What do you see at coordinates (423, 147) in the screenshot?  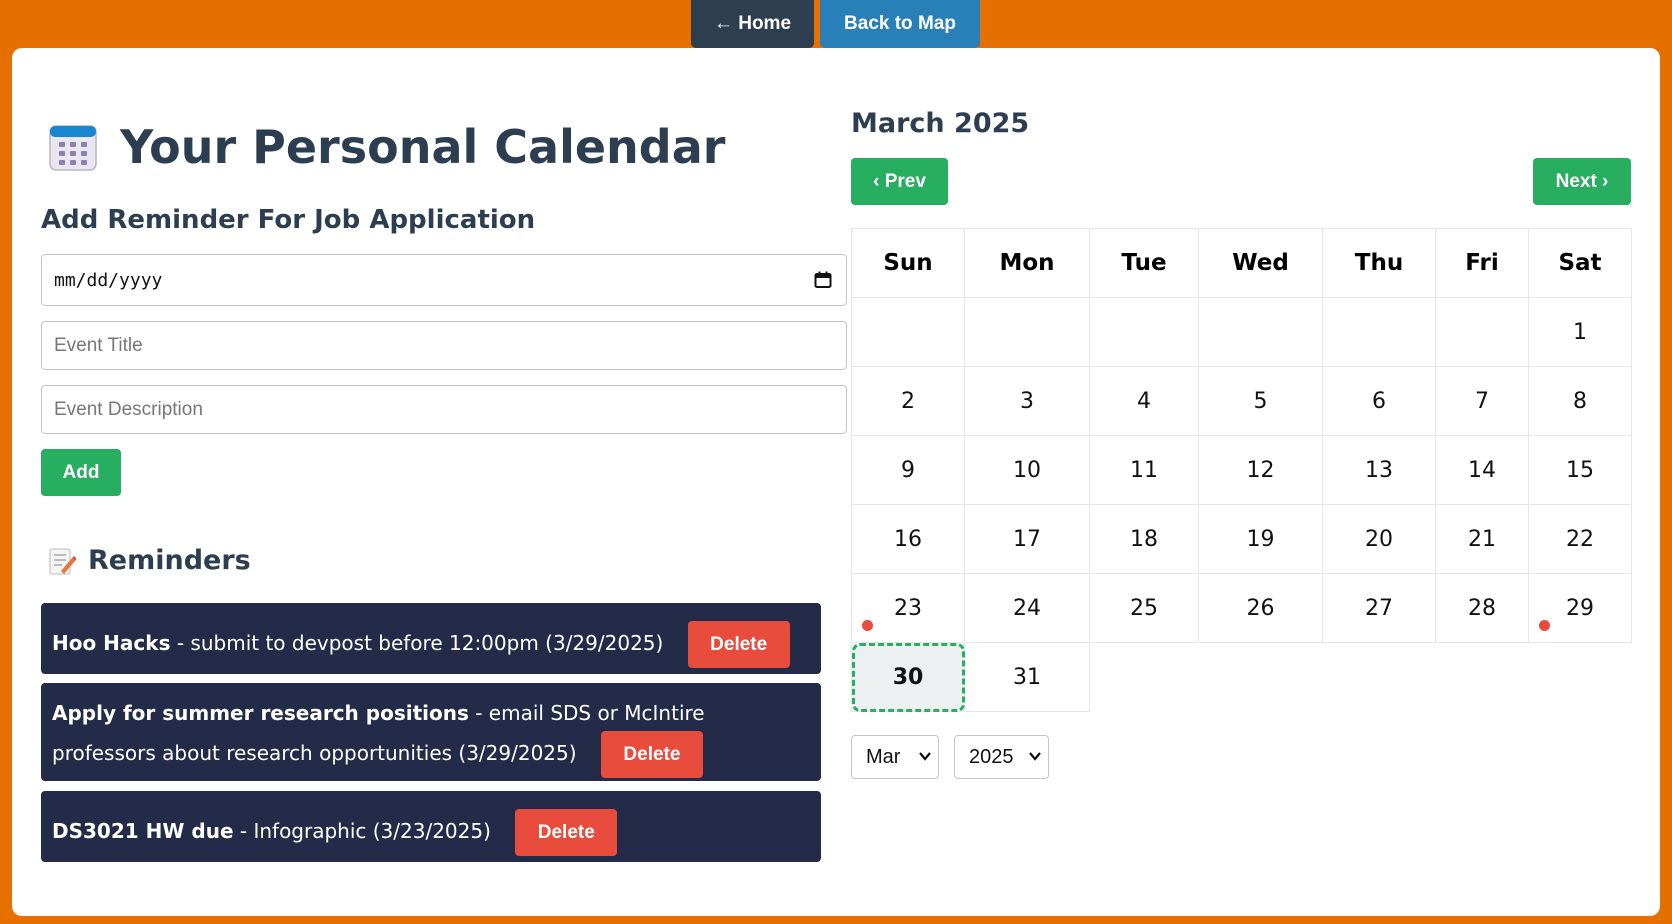 I see `page-title: Your Personal Calendar` at bounding box center [423, 147].